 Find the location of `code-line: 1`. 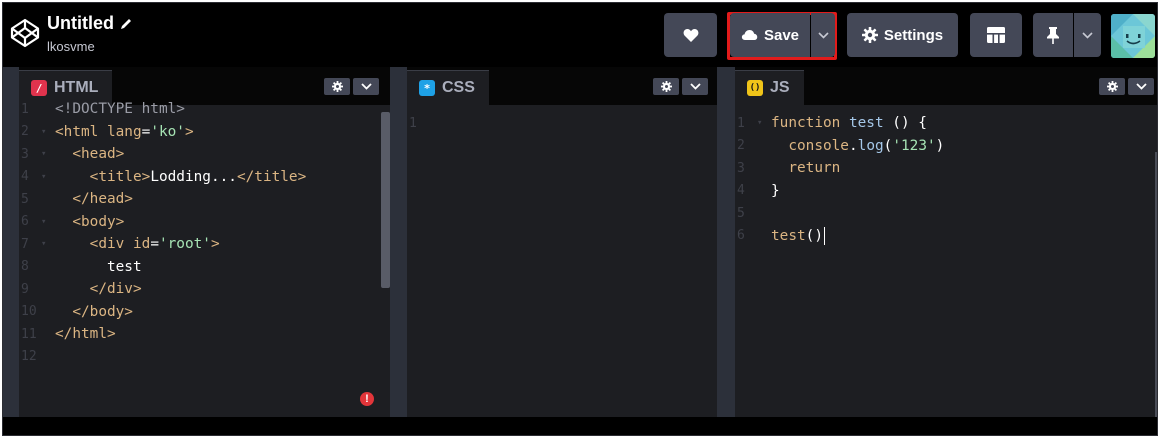

code-line: 1 is located at coordinates (425, 123).